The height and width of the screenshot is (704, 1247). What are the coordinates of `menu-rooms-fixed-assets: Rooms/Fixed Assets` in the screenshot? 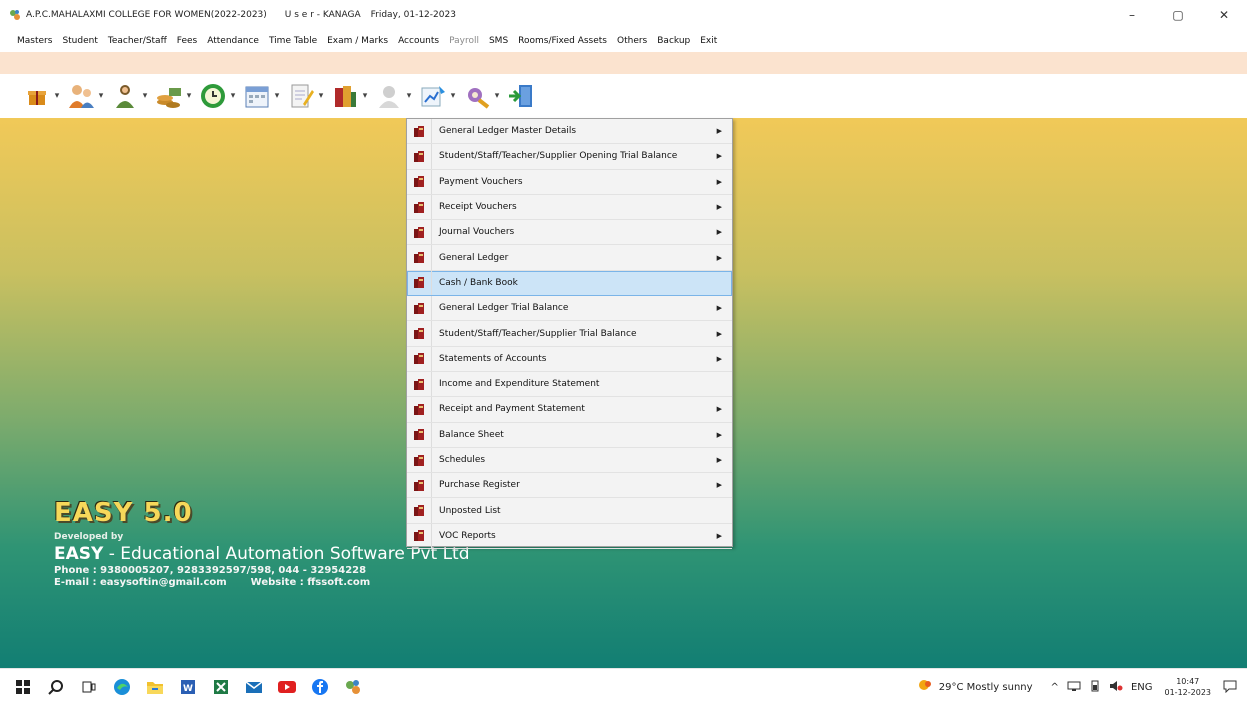 It's located at (562, 41).